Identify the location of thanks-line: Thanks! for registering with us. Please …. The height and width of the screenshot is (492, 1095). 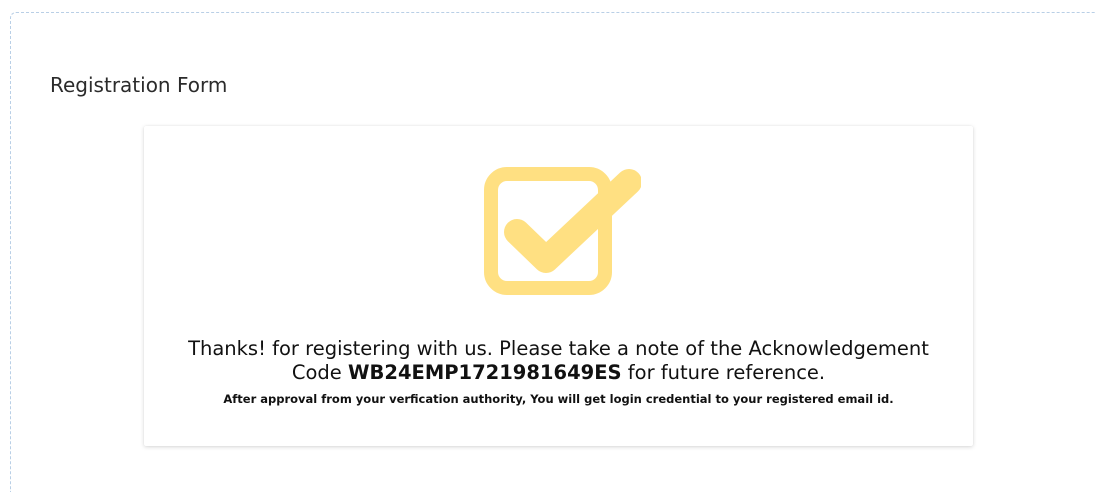
(558, 348).